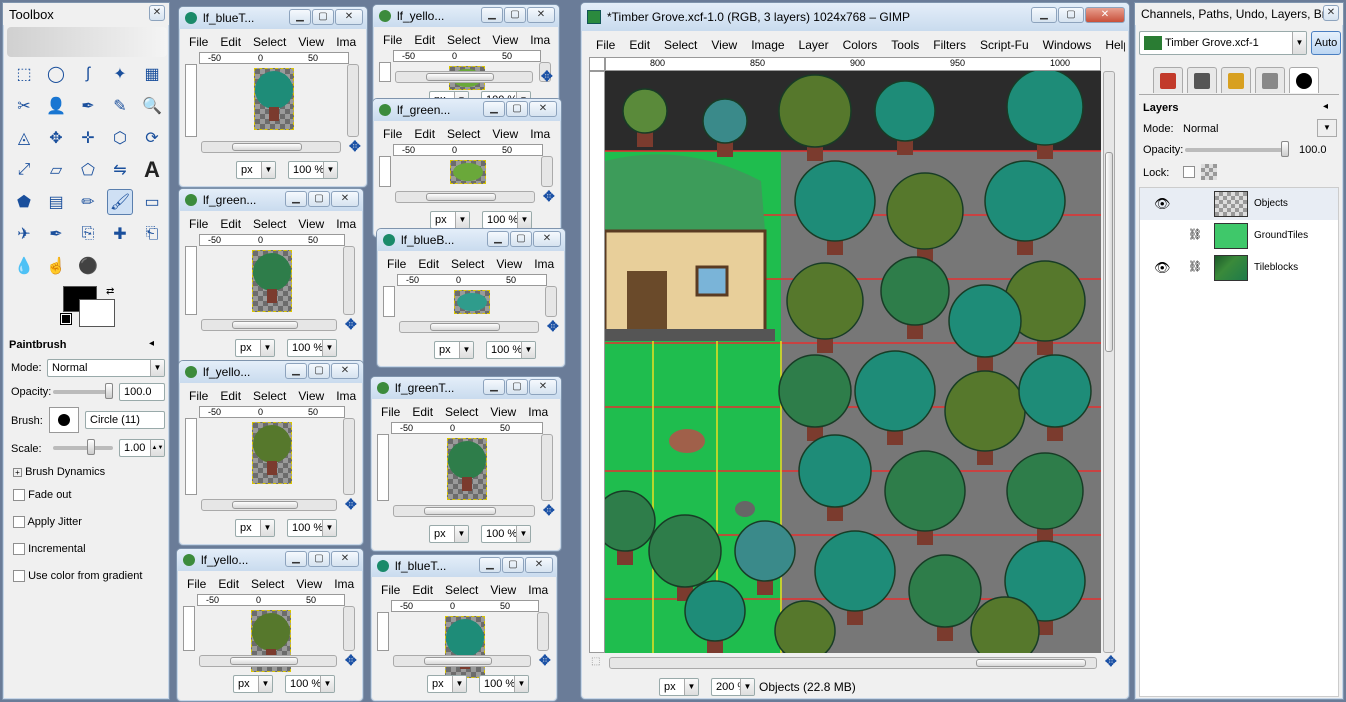  I want to click on pencil-tool-icon: ✏, so click(88, 202).